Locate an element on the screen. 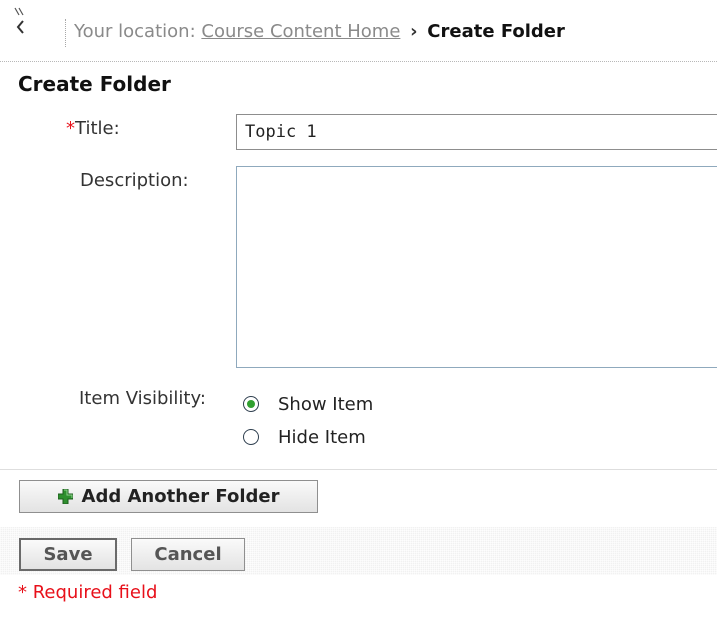  item-visibility-label: Item Visibility: is located at coordinates (142, 398).